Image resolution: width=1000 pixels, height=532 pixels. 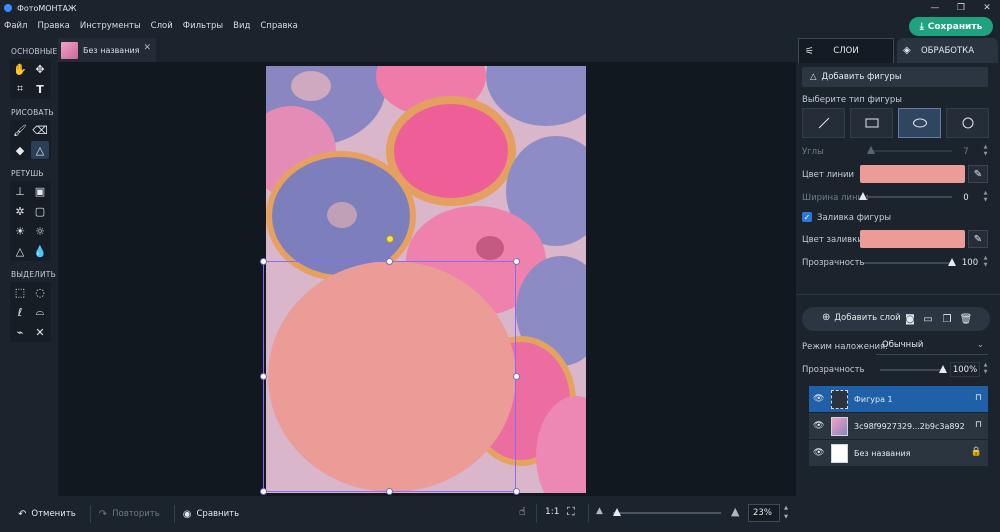 What do you see at coordinates (20, 292) in the screenshot?
I see `rect-select-icon: ⬚` at bounding box center [20, 292].